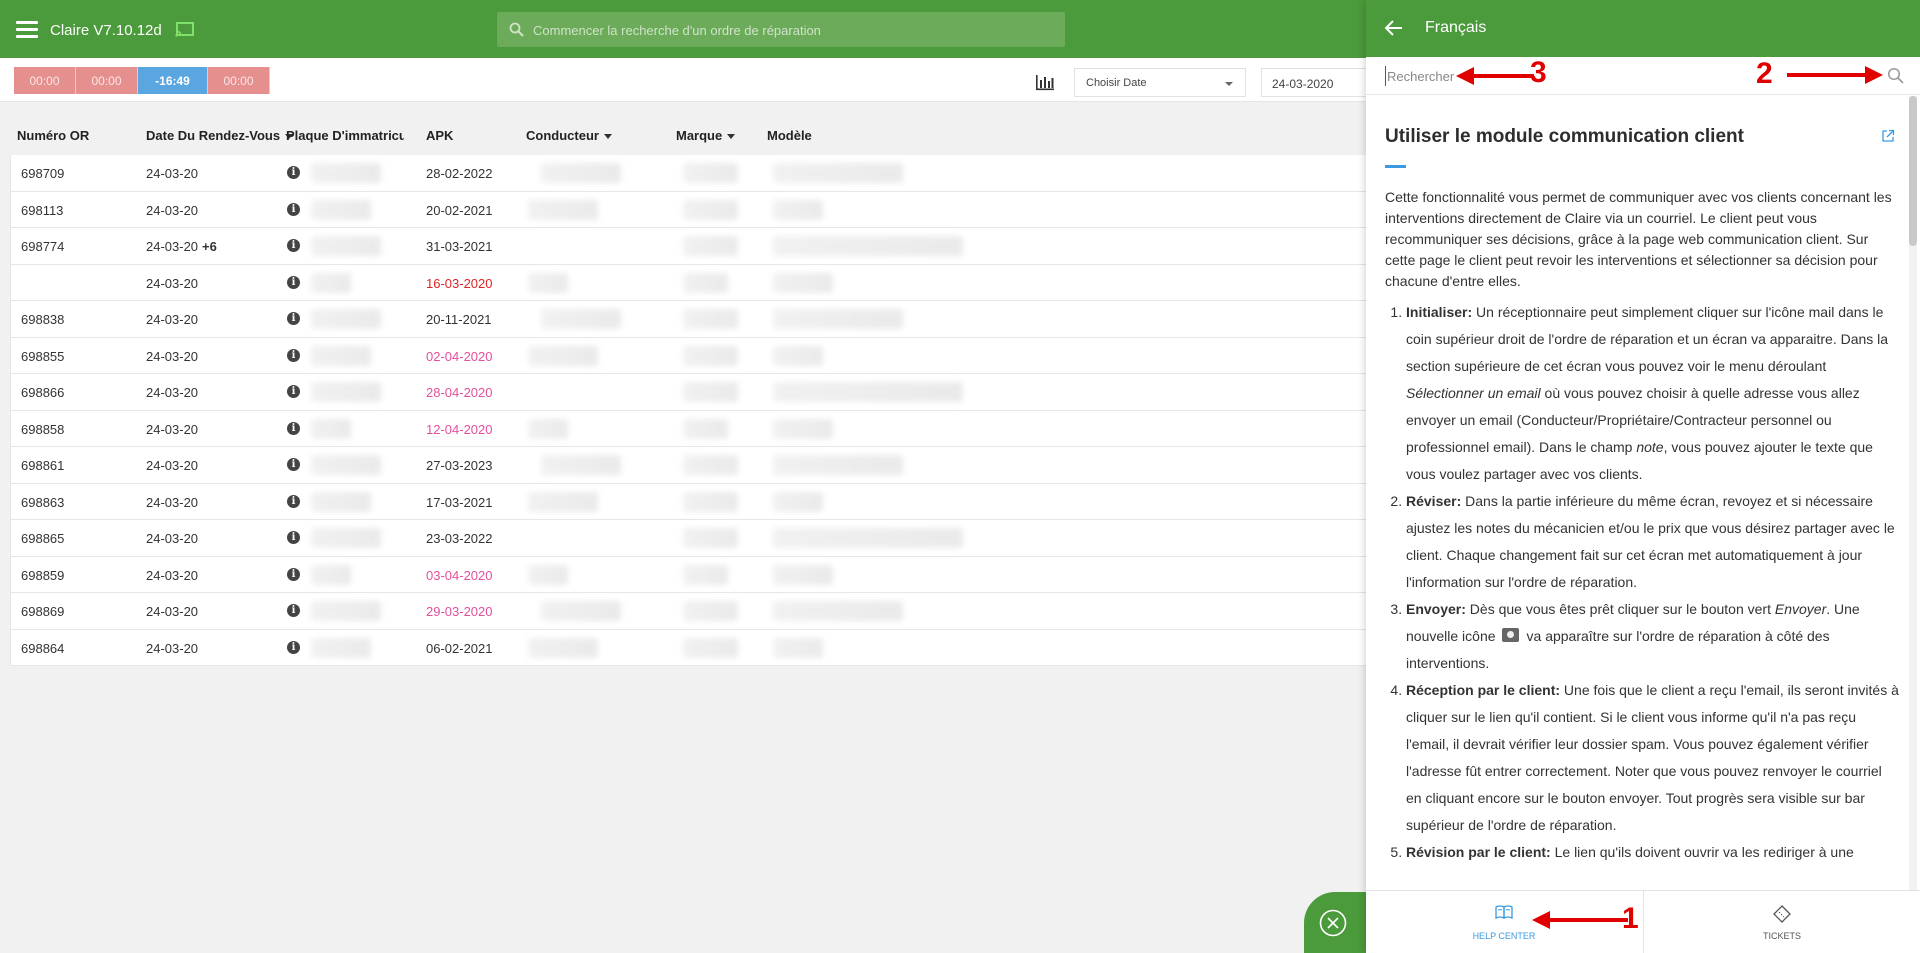 The width and height of the screenshot is (1920, 953). Describe the element at coordinates (1585, 76) in the screenshot. I see `help-search-input` at that location.